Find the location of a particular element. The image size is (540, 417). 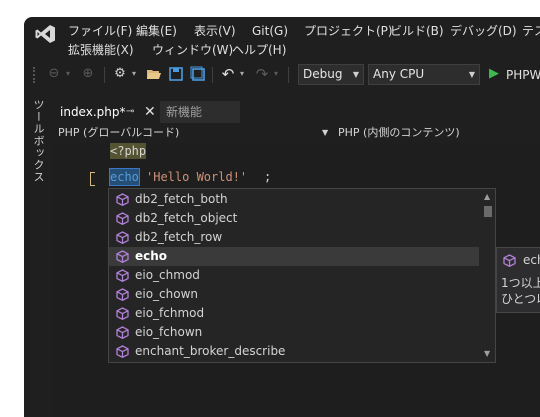

save-all-icon is located at coordinates (198, 74).